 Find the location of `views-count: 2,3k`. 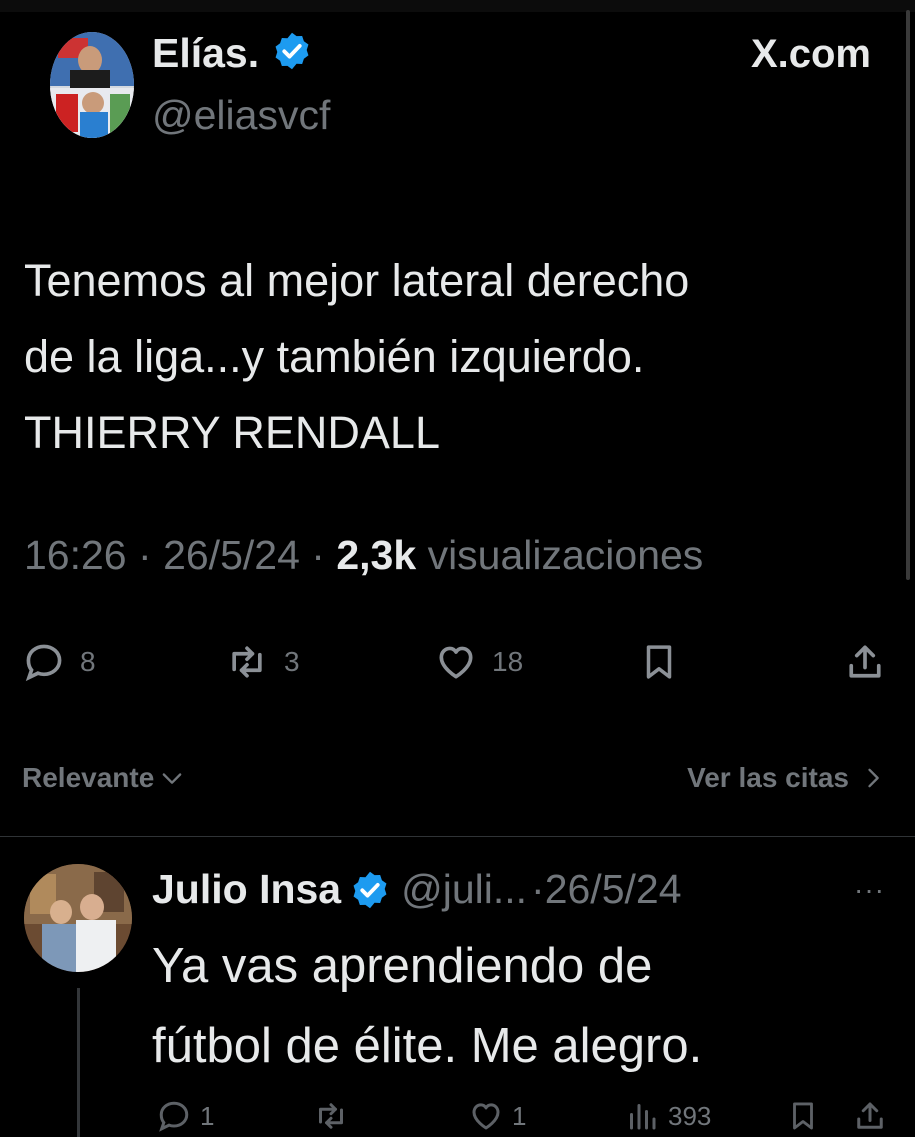

views-count: 2,3k is located at coordinates (376, 555).